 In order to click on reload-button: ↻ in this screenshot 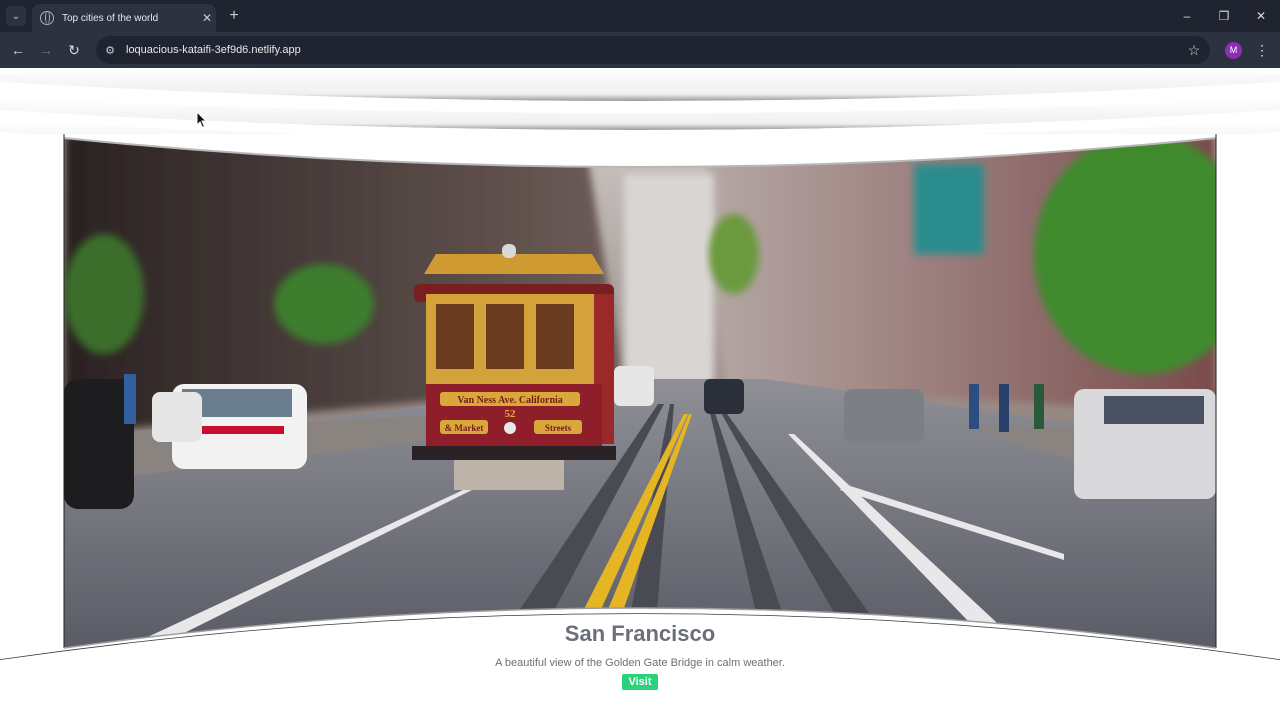, I will do `click(74, 50)`.